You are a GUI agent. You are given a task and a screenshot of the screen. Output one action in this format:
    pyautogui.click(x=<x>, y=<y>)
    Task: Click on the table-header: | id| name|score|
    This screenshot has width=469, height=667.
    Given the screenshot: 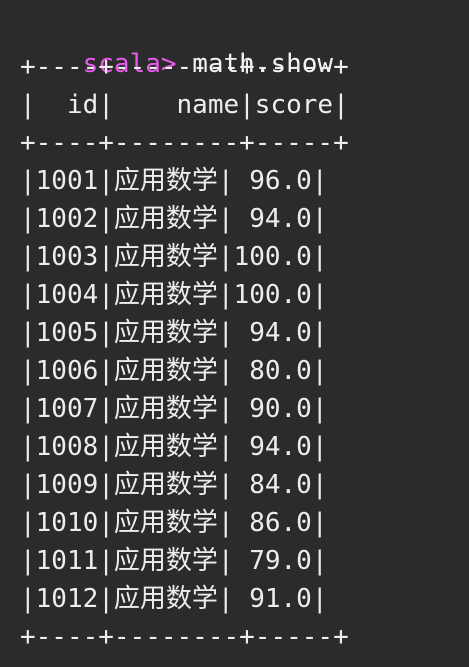 What is the action you would take?
    pyautogui.click(x=184, y=105)
    